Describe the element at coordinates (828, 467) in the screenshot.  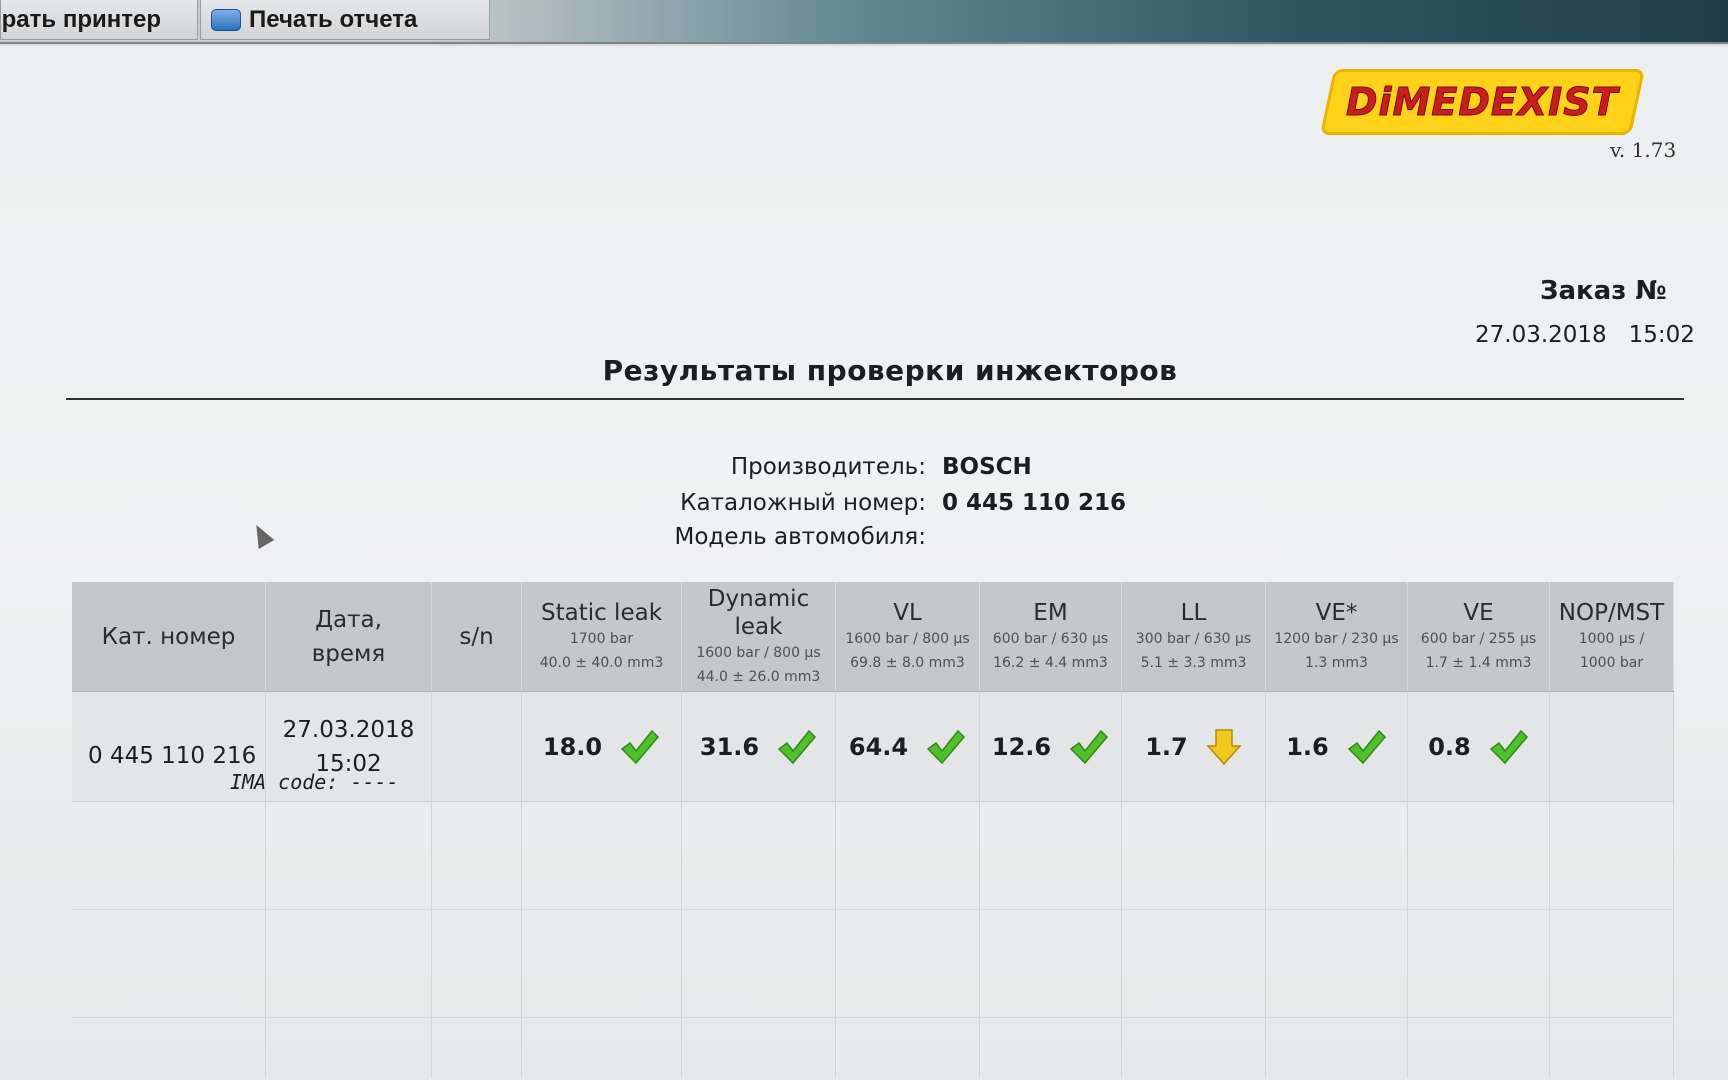
I see `manufacturer-label: Производитель:` at that location.